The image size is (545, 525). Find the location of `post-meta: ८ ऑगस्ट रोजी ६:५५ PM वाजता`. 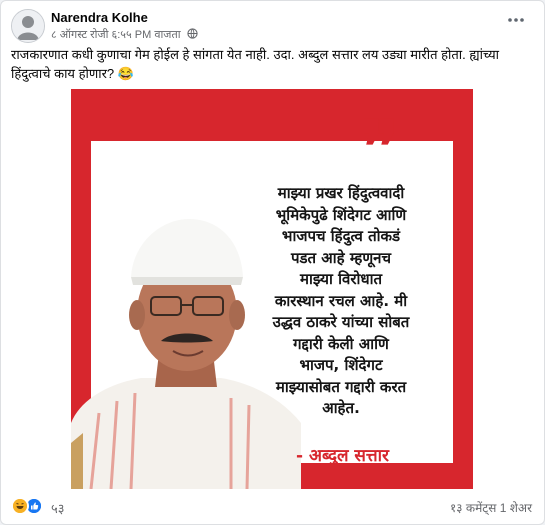

post-meta: ८ ऑगस्ट रोजी ६:५५ PM वाजता is located at coordinates (124, 34).